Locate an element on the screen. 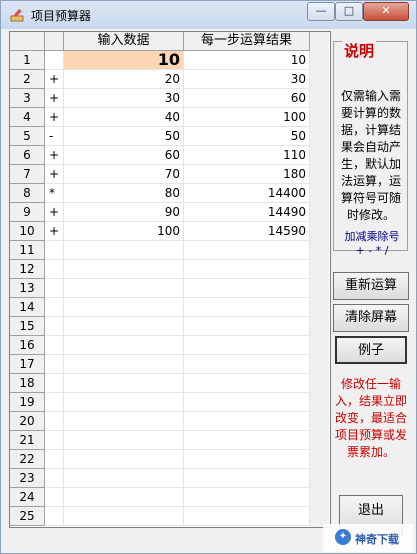 The height and width of the screenshot is (554, 417). input-cell: 90 is located at coordinates (124, 212).